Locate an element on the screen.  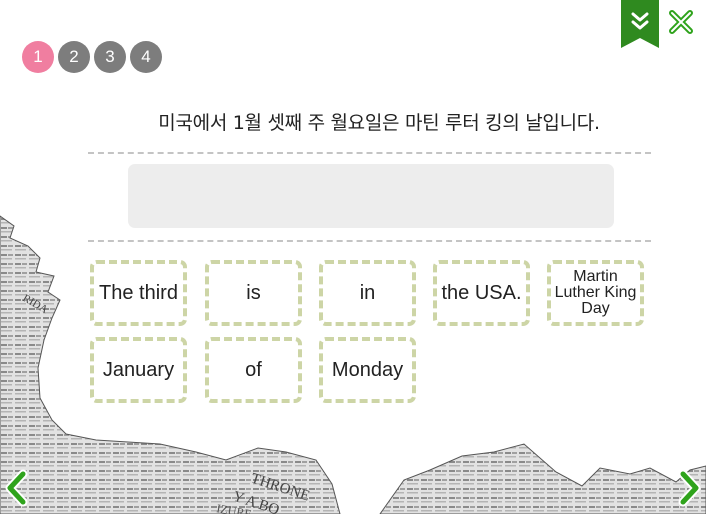
answer-box is located at coordinates (371, 196).